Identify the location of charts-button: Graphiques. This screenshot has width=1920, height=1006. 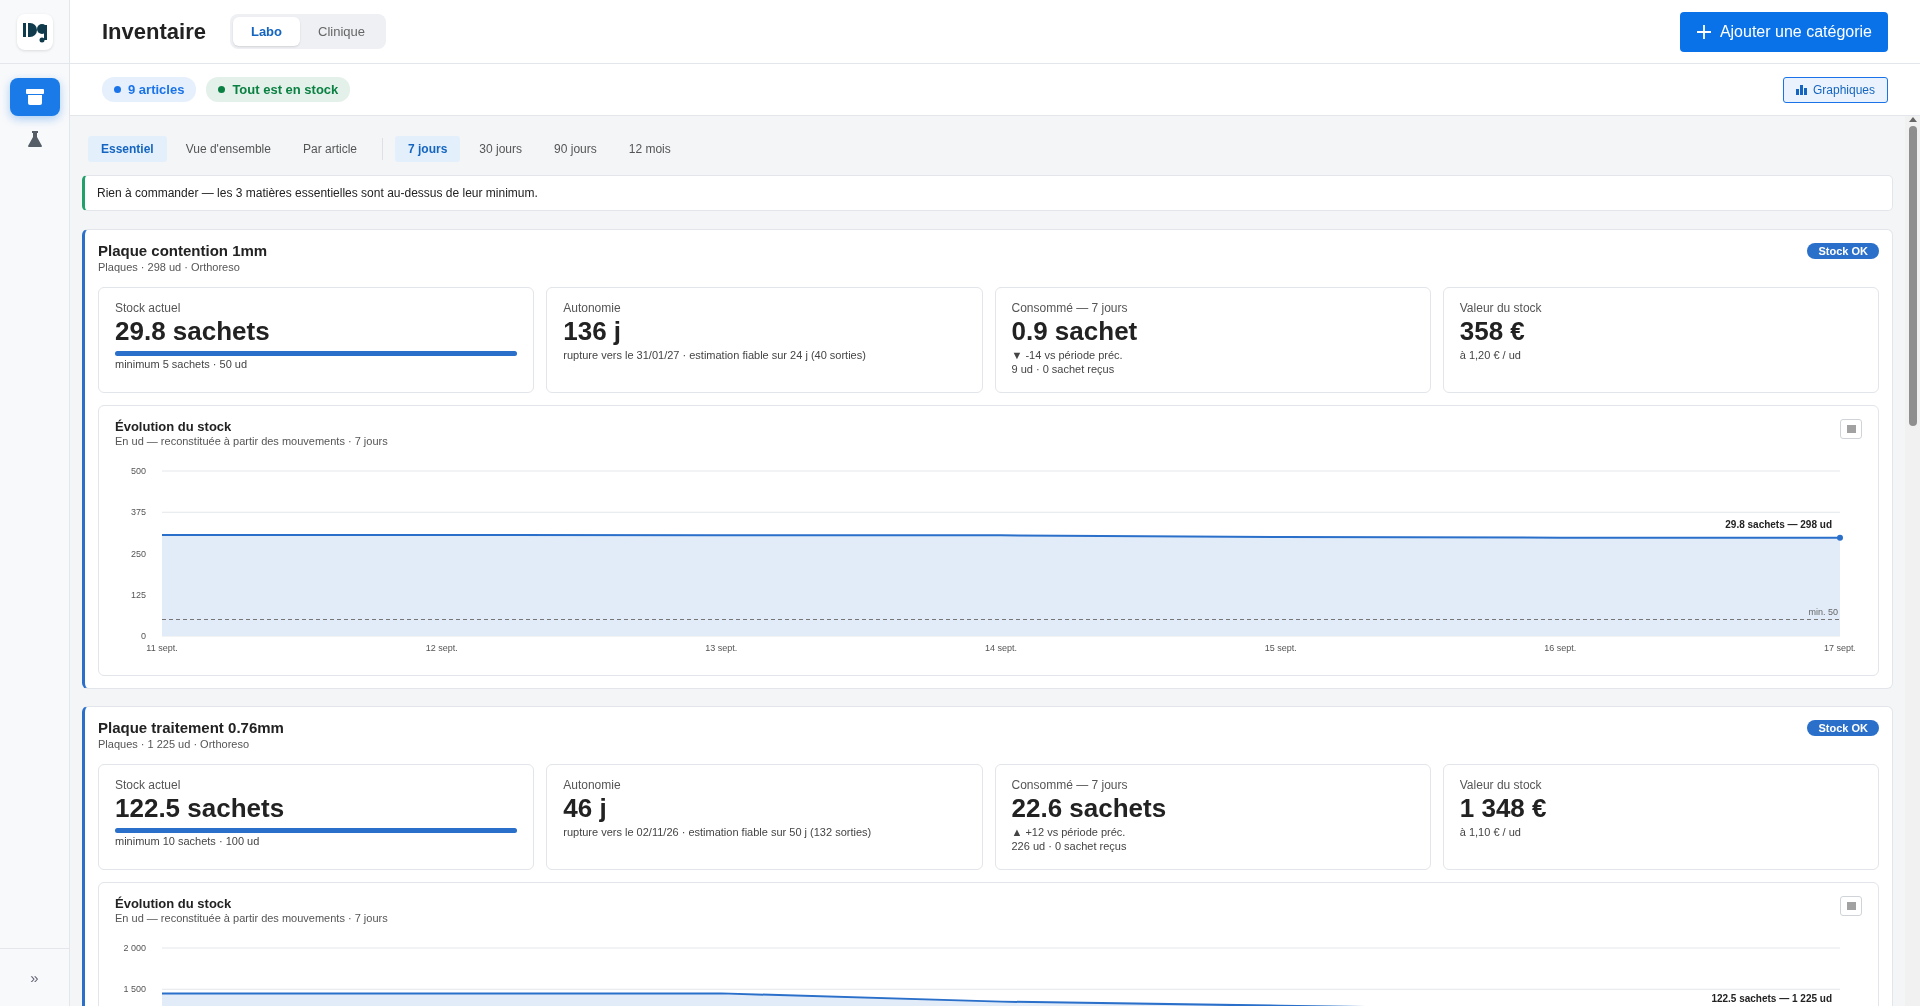
(1835, 89).